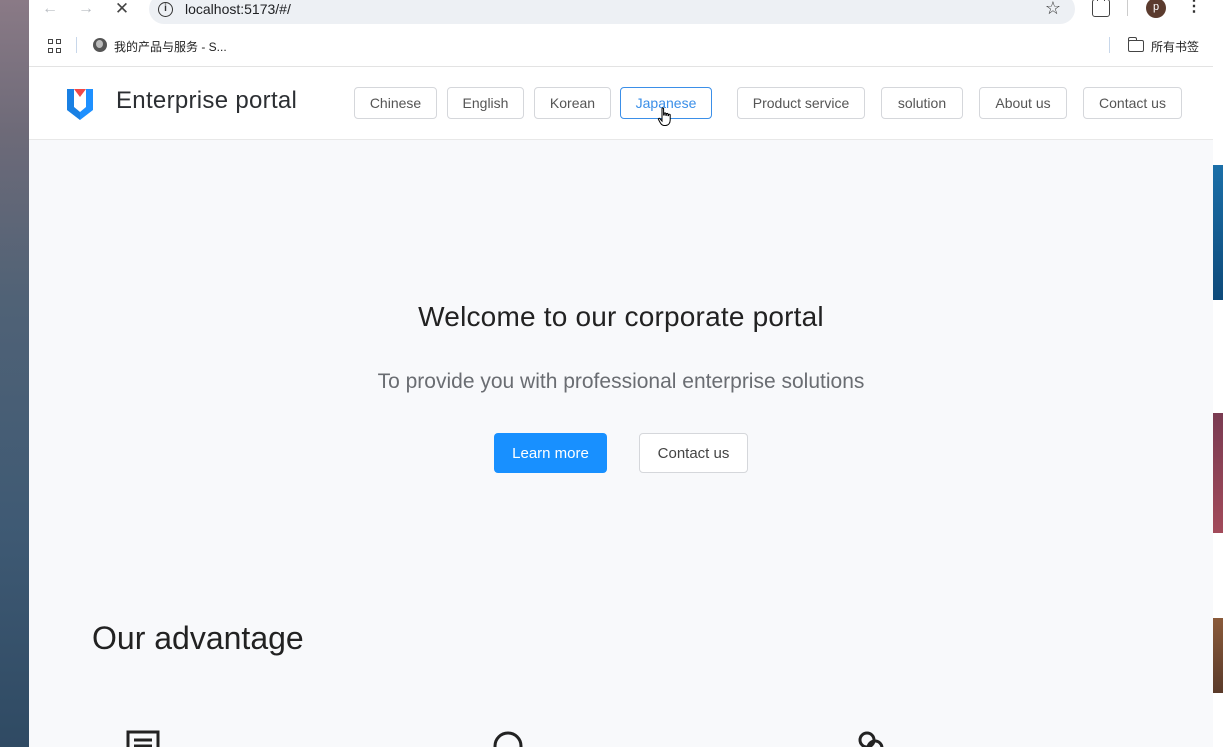 This screenshot has width=1223, height=747. Describe the element at coordinates (621, 316) in the screenshot. I see `hero-title: Welcome to our corporate portal` at that location.